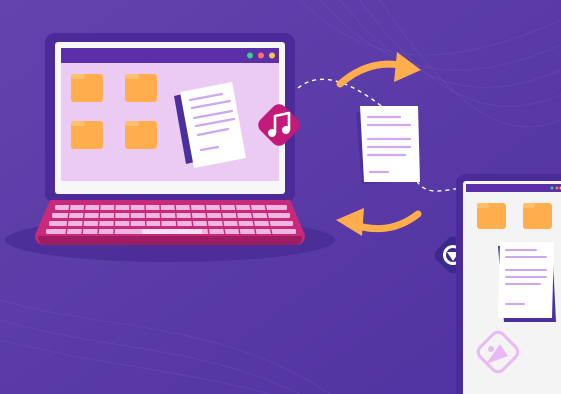 The image size is (561, 394). What do you see at coordinates (170, 240) in the screenshot?
I see `laptop-base-edge` at bounding box center [170, 240].